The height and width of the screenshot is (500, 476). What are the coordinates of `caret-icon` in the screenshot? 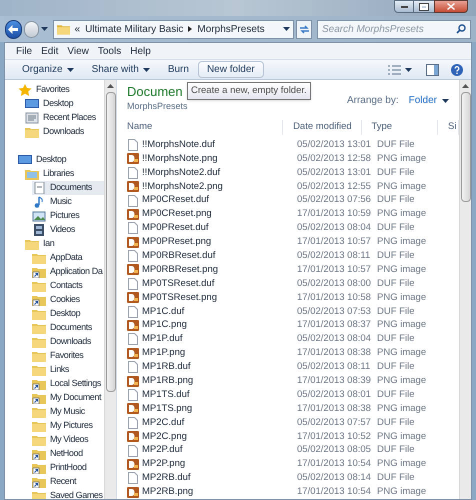 It's located at (408, 70).